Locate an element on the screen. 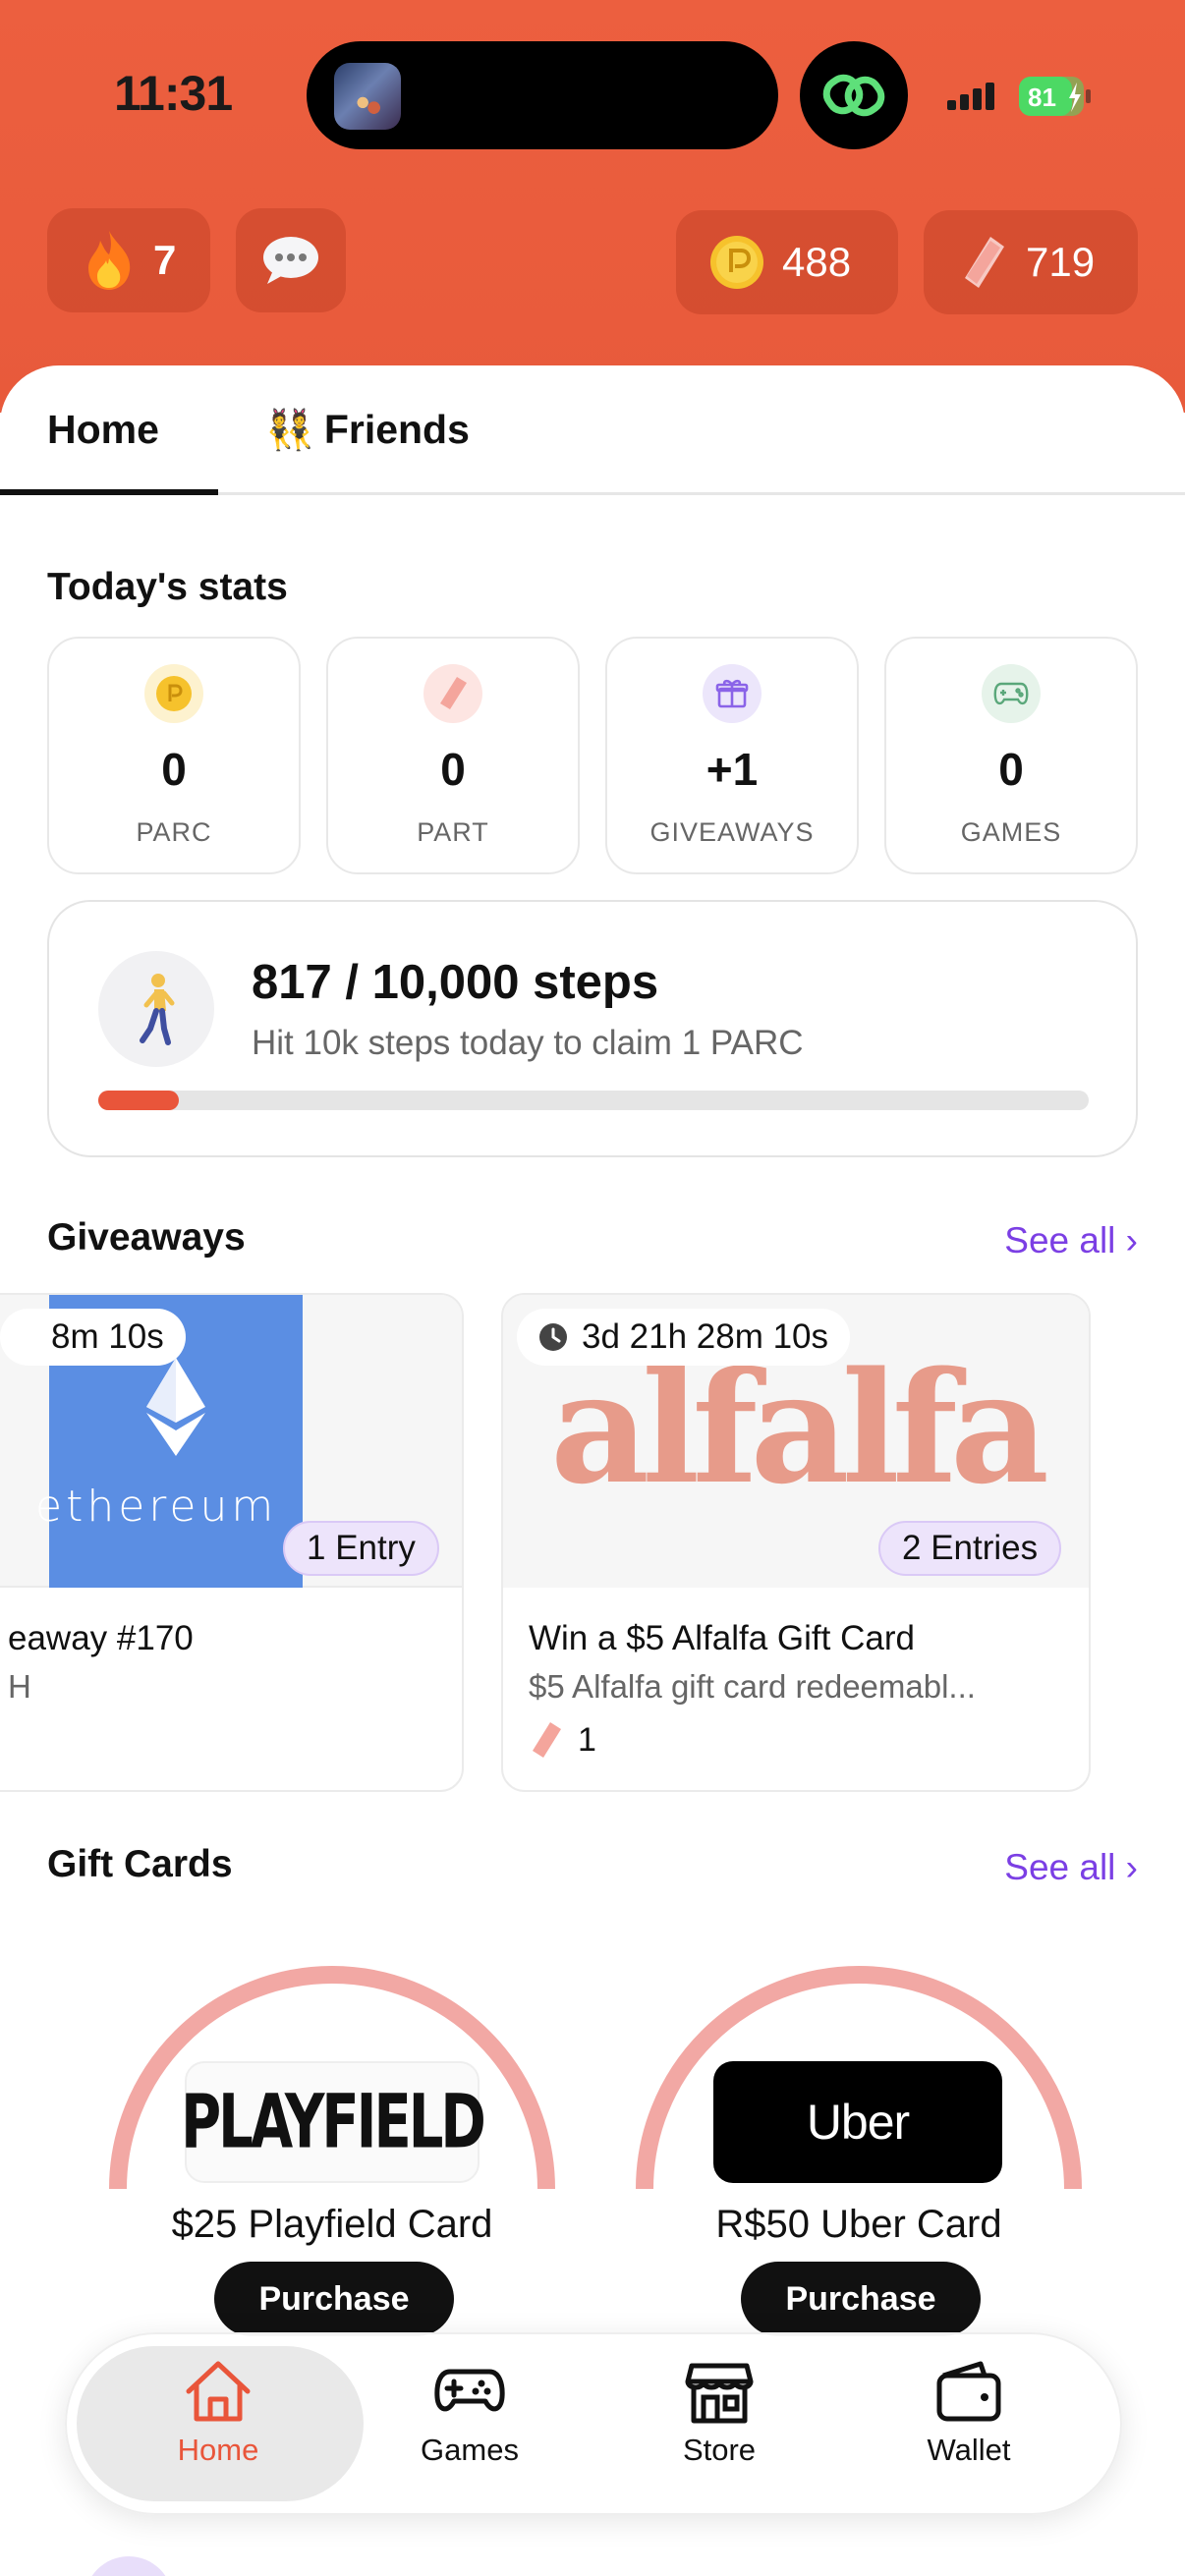 The image size is (1185, 2576). playfield-wordmark: PLAYFIELD is located at coordinates (334, 2122).